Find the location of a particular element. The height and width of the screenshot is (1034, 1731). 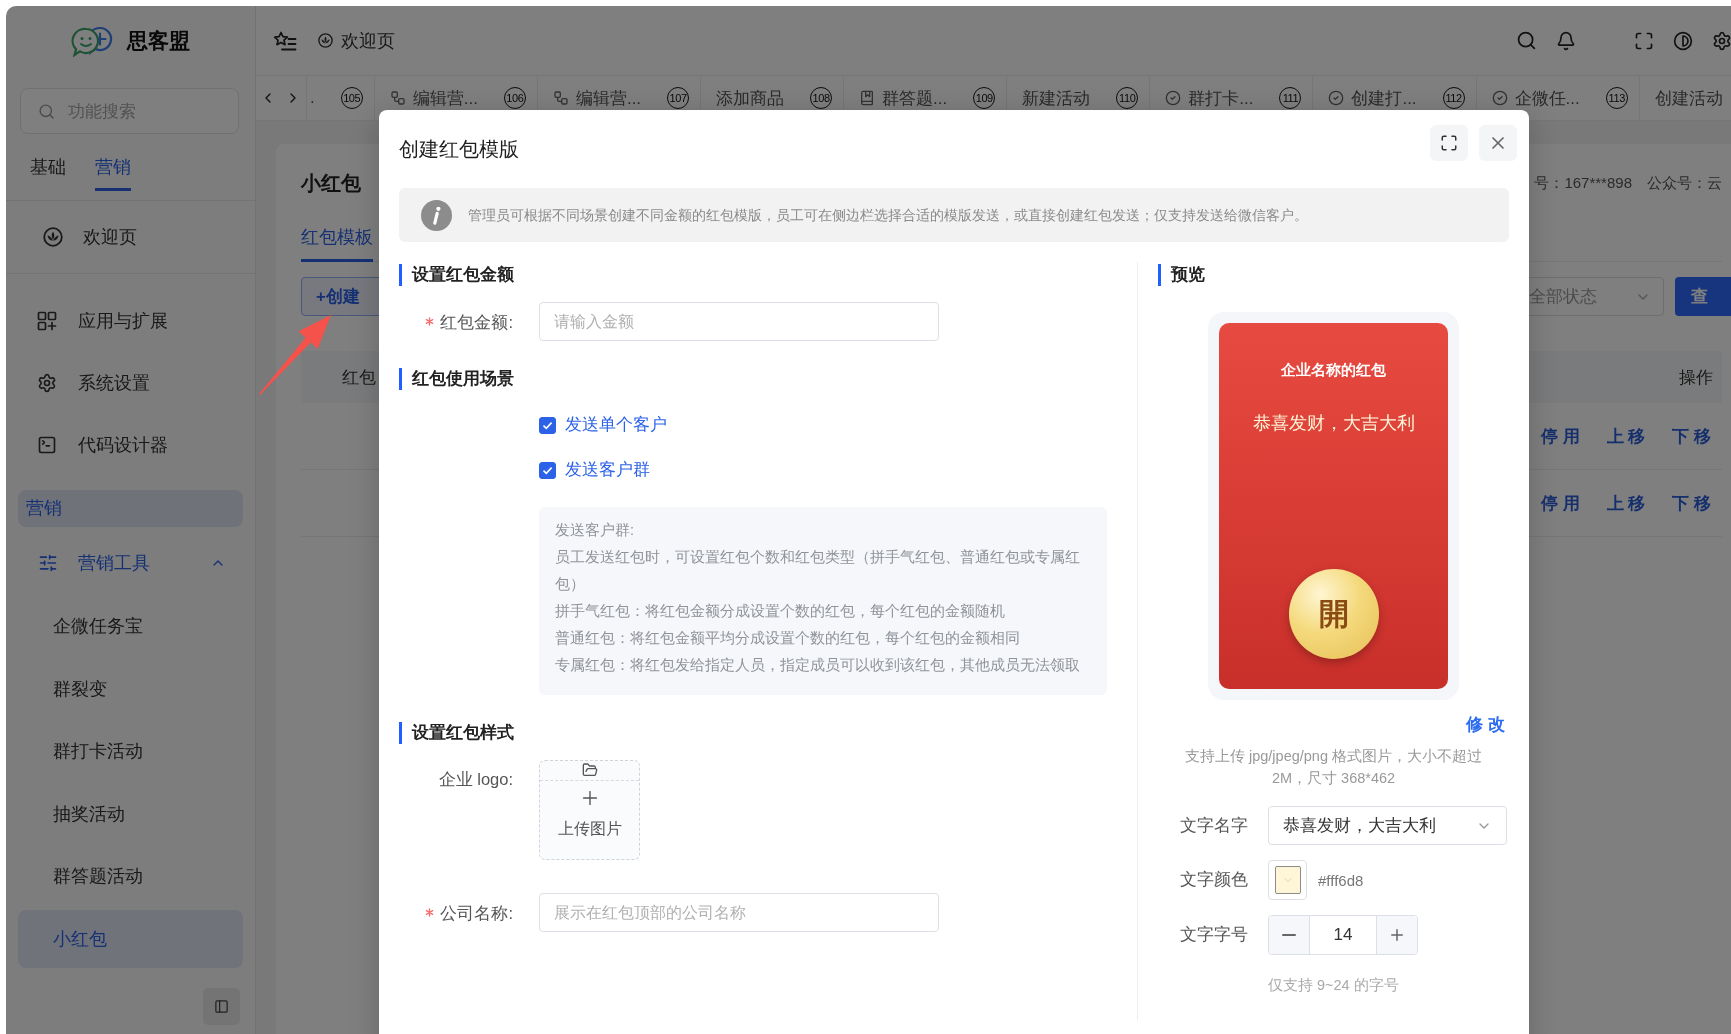

breadcrumb-link: 欢迎页 is located at coordinates (356, 40).